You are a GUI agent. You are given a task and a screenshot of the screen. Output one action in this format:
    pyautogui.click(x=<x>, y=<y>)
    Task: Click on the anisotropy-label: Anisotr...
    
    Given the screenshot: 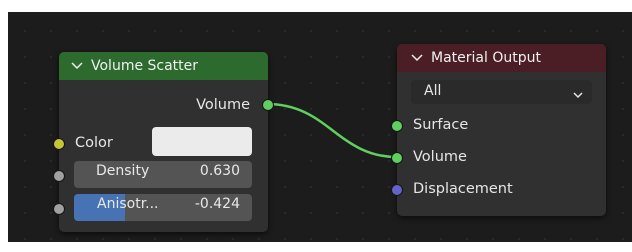 What is the action you would take?
    pyautogui.click(x=128, y=204)
    